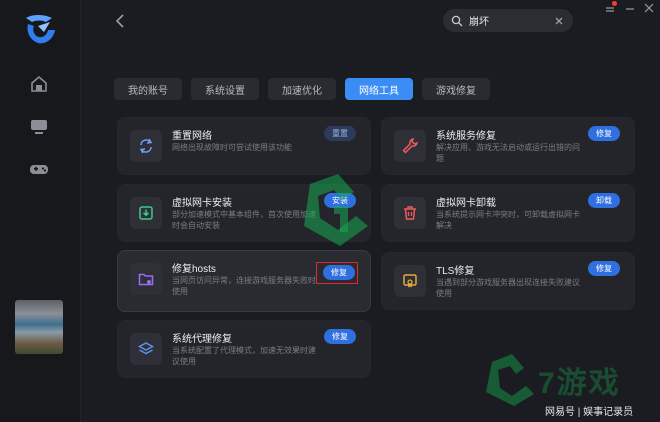 The height and width of the screenshot is (422, 660). What do you see at coordinates (146, 279) in the screenshot?
I see `folder-icon` at bounding box center [146, 279].